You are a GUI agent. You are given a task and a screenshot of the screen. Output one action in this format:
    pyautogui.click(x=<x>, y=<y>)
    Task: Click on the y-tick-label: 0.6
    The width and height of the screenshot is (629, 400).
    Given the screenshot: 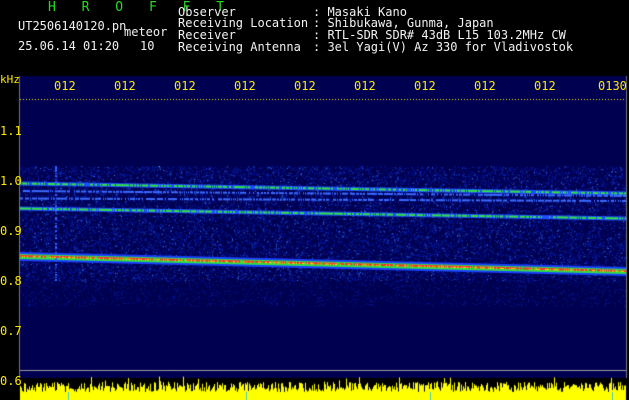 What is the action you would take?
    pyautogui.click(x=11, y=381)
    